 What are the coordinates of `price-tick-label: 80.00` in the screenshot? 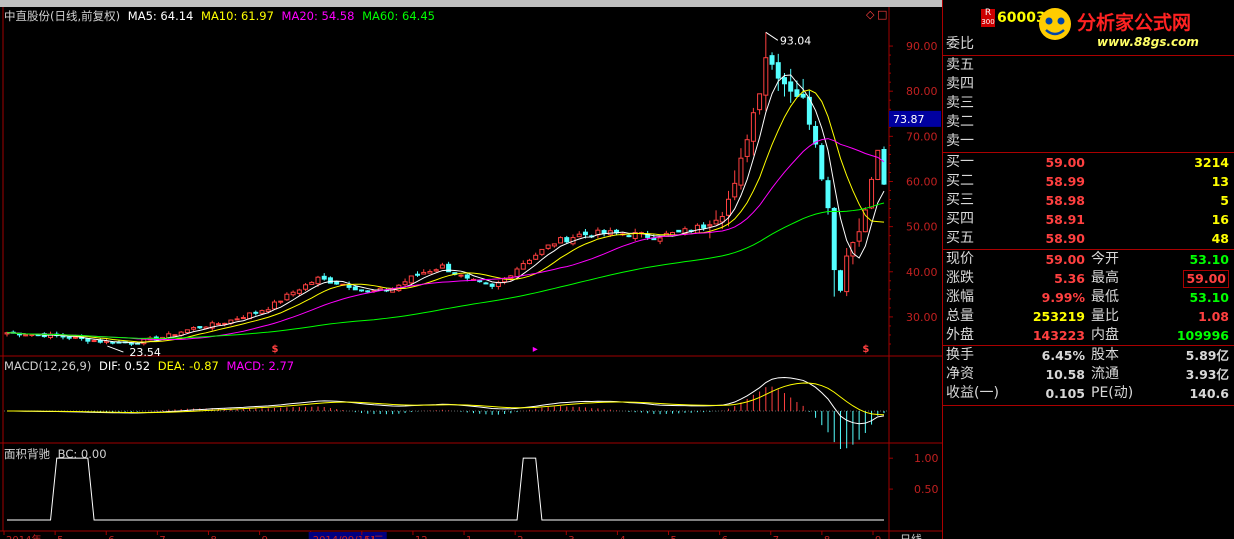 It's located at (922, 91).